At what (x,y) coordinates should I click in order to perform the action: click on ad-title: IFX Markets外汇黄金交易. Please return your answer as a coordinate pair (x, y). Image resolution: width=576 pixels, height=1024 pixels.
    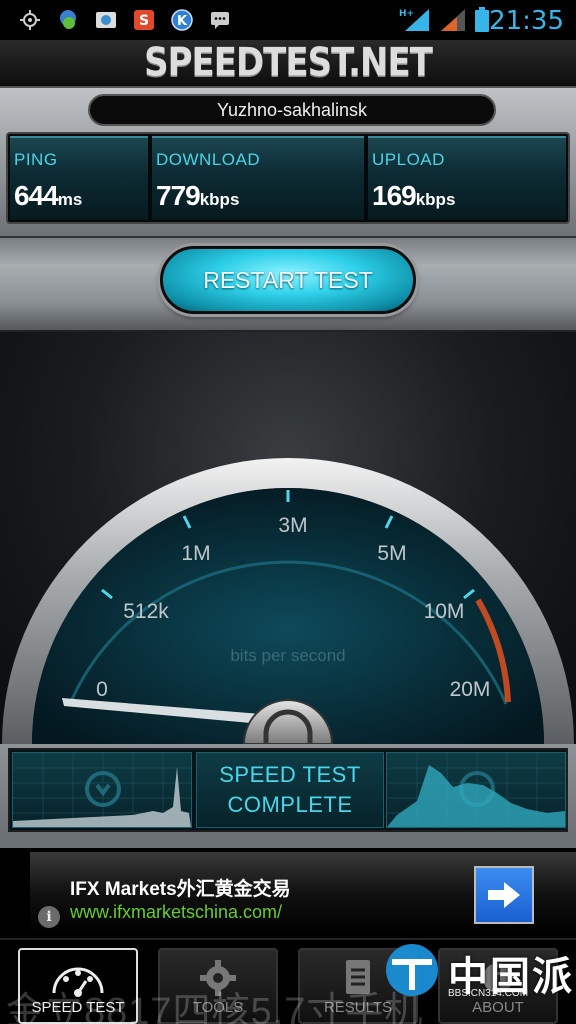
    Looking at the image, I should click on (180, 887).